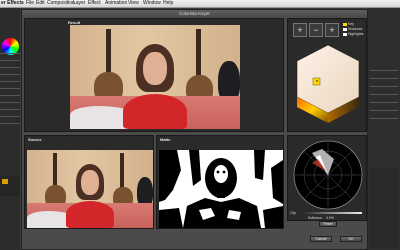  What do you see at coordinates (94, 3) in the screenshot?
I see `menu-effect: Effect` at bounding box center [94, 3].